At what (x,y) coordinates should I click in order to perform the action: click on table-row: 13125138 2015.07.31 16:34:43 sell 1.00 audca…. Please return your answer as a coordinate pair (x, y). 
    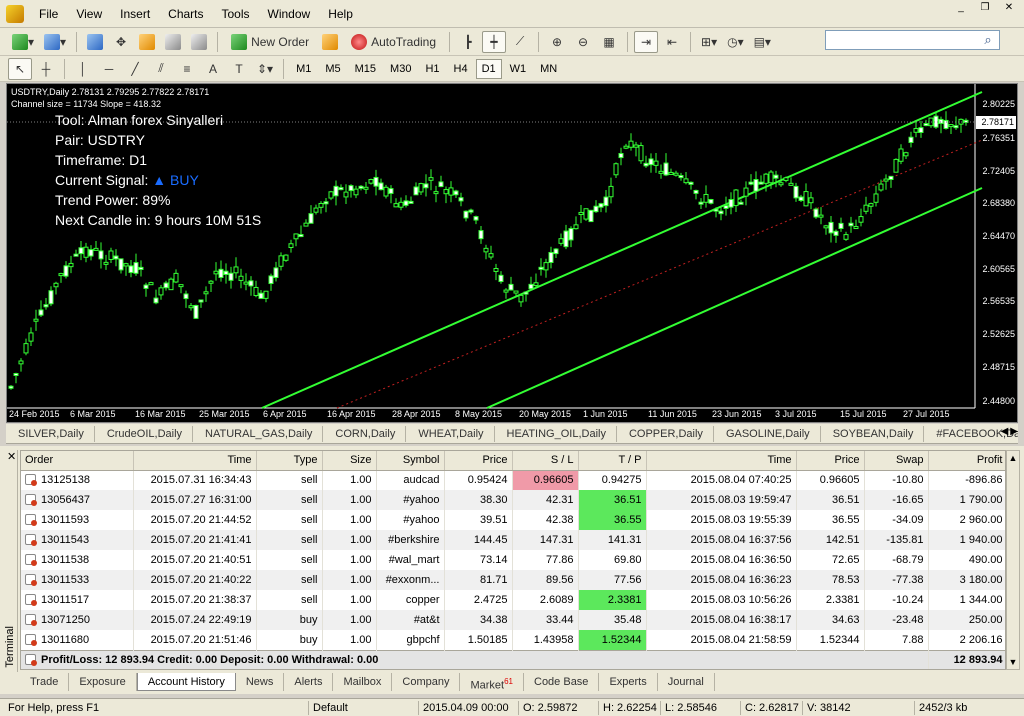
    Looking at the image, I should click on (513, 480).